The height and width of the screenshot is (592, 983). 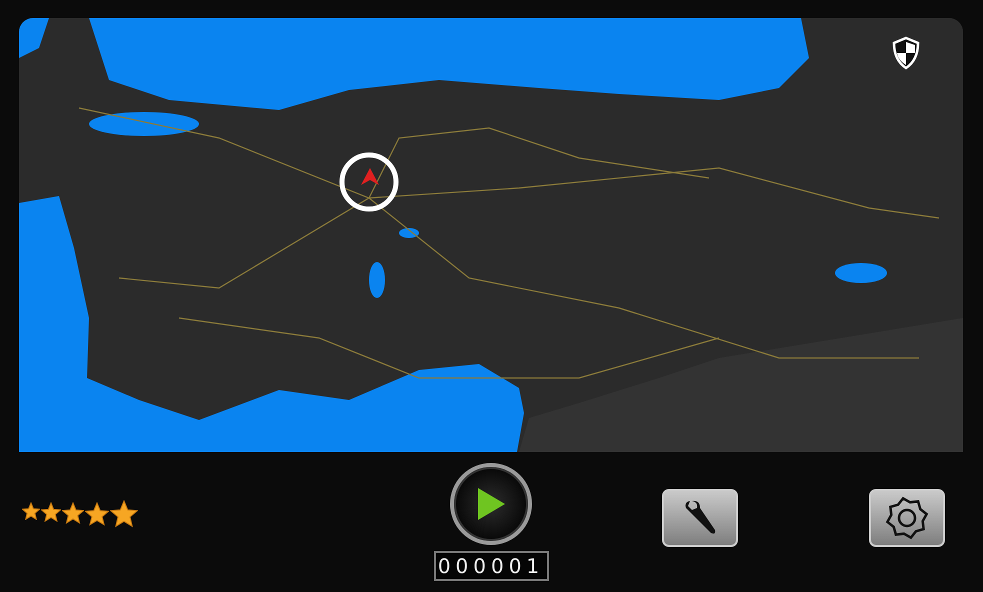 What do you see at coordinates (369, 182) in the screenshot?
I see `location-marker-icon` at bounding box center [369, 182].